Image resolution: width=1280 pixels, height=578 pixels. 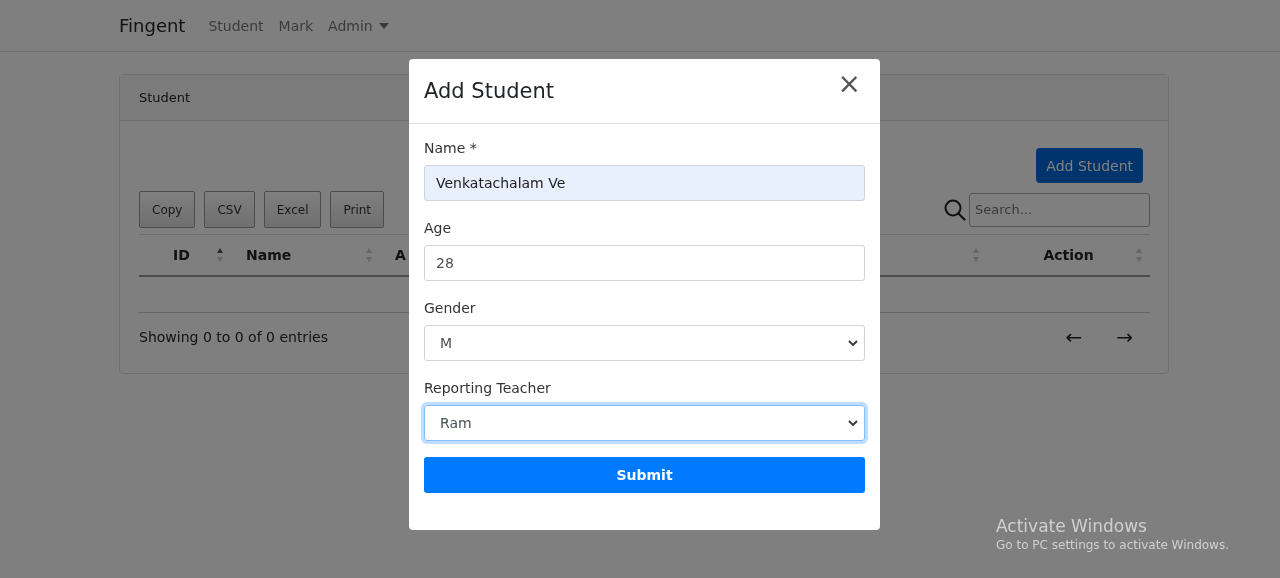 What do you see at coordinates (644, 475) in the screenshot?
I see `submit-button: Submit` at bounding box center [644, 475].